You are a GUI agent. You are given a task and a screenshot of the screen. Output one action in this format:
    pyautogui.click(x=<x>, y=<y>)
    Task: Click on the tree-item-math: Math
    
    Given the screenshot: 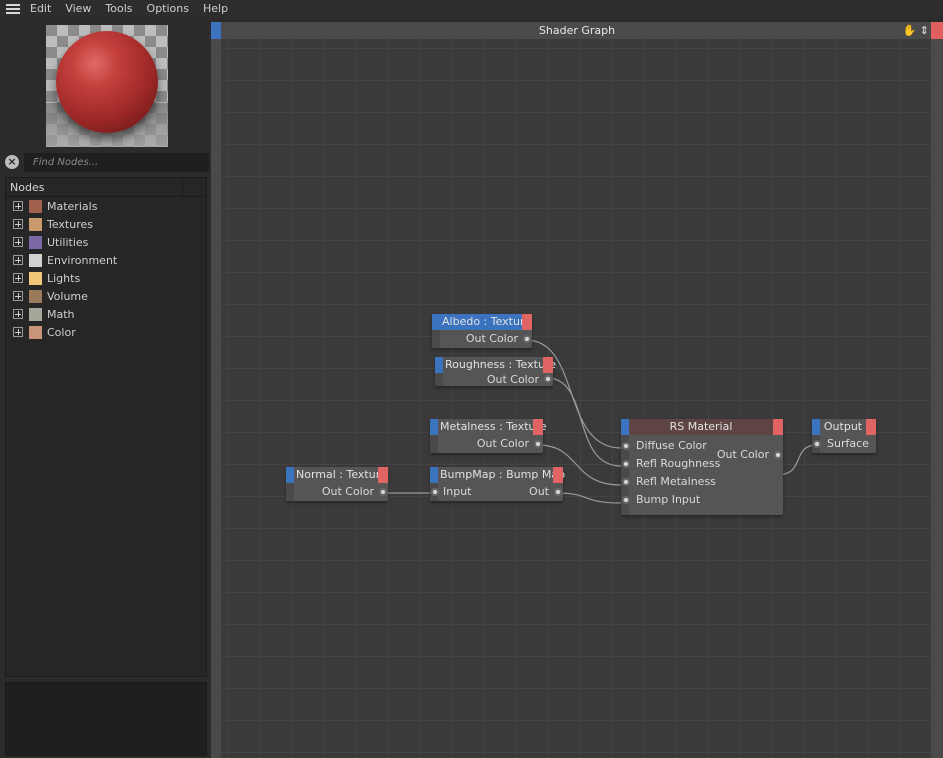 What is the action you would take?
    pyautogui.click(x=106, y=314)
    